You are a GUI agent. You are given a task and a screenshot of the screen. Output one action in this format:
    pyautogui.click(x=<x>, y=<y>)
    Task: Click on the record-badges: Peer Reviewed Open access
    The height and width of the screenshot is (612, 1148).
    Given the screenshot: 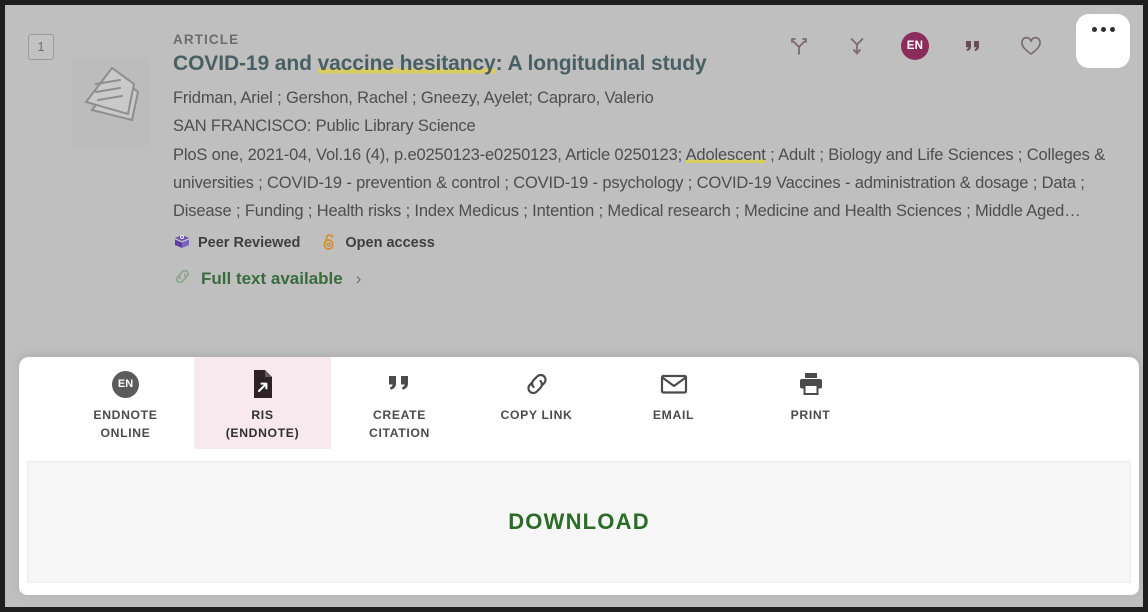 What is the action you would take?
    pyautogui.click(x=650, y=243)
    